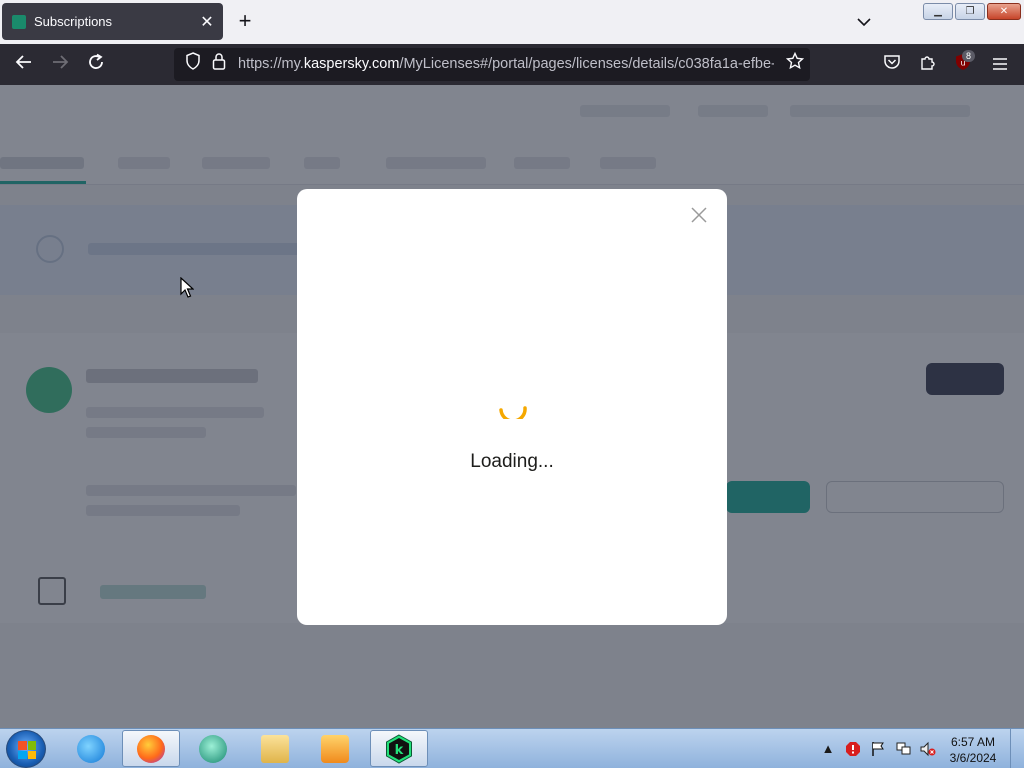 The height and width of the screenshot is (768, 1024). I want to click on lock-icon, so click(219, 64).